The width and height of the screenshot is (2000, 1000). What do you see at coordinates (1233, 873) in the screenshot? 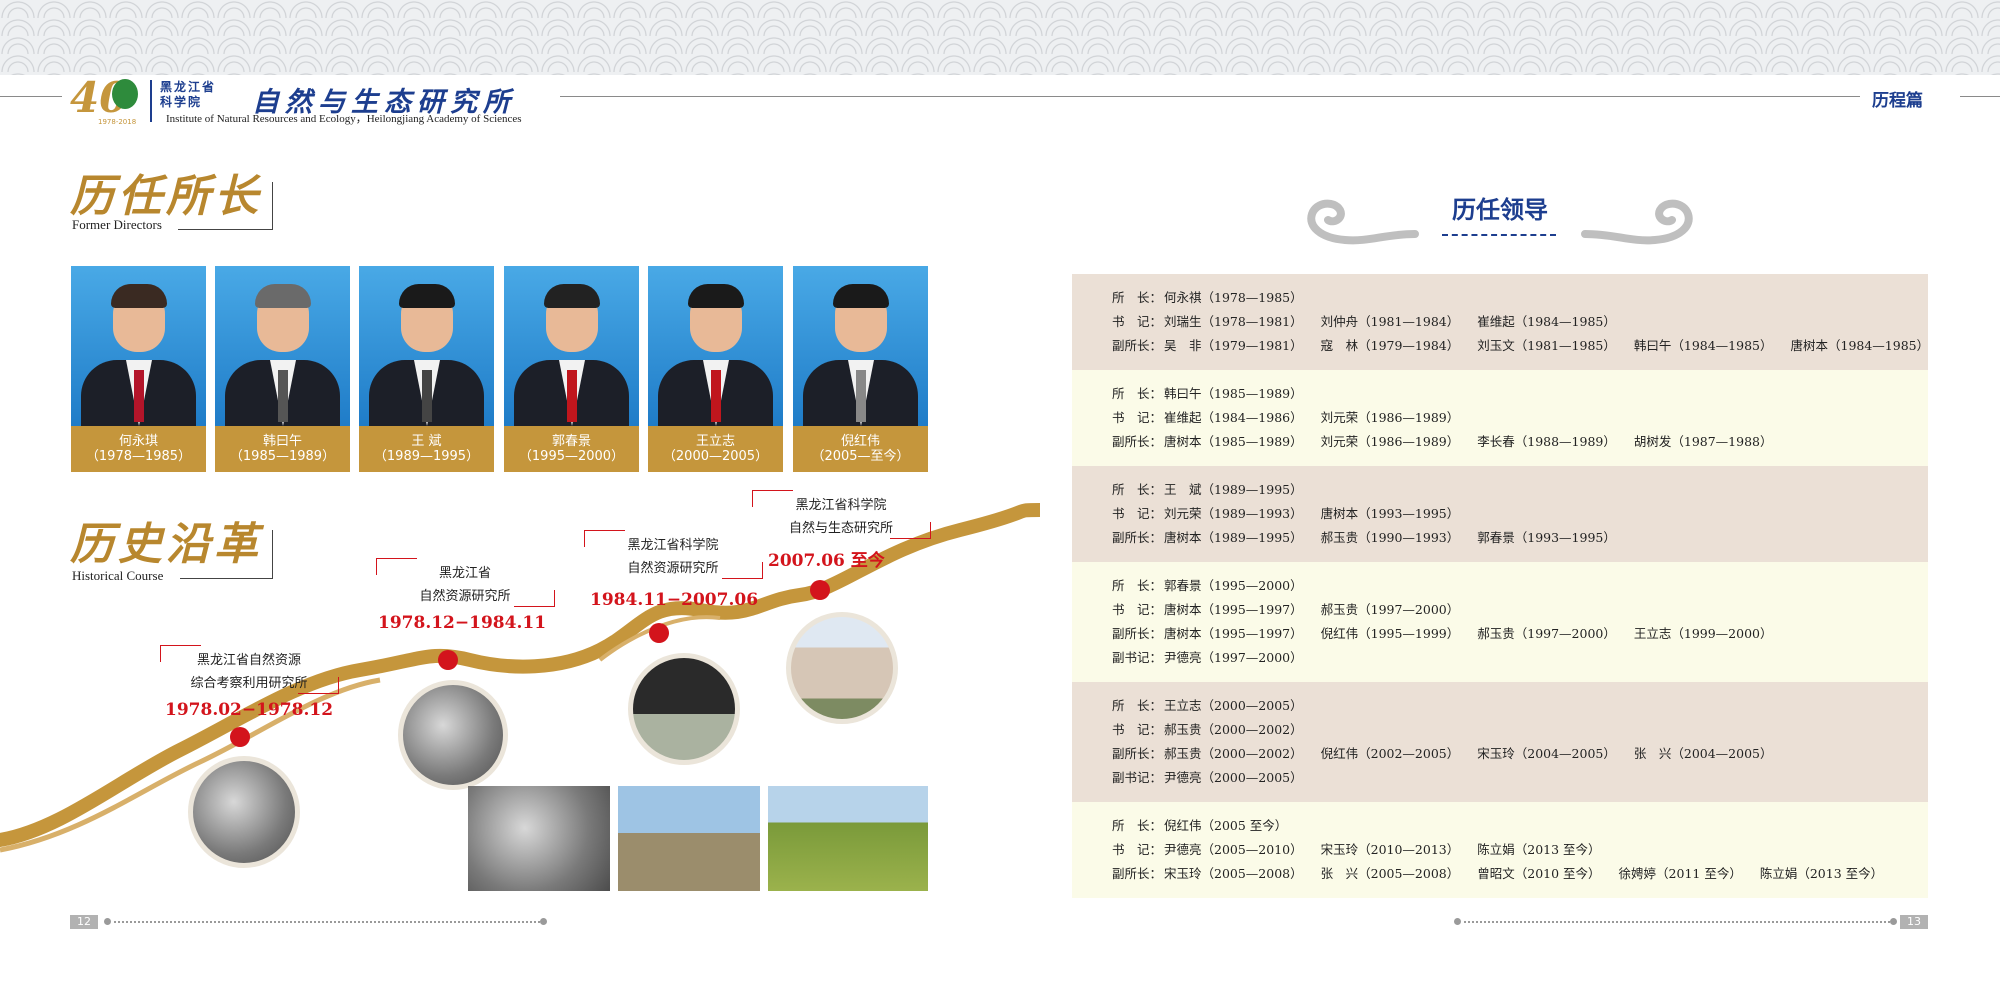
I see `leader-entry: 宋玉玲（2005—2008）` at bounding box center [1233, 873].